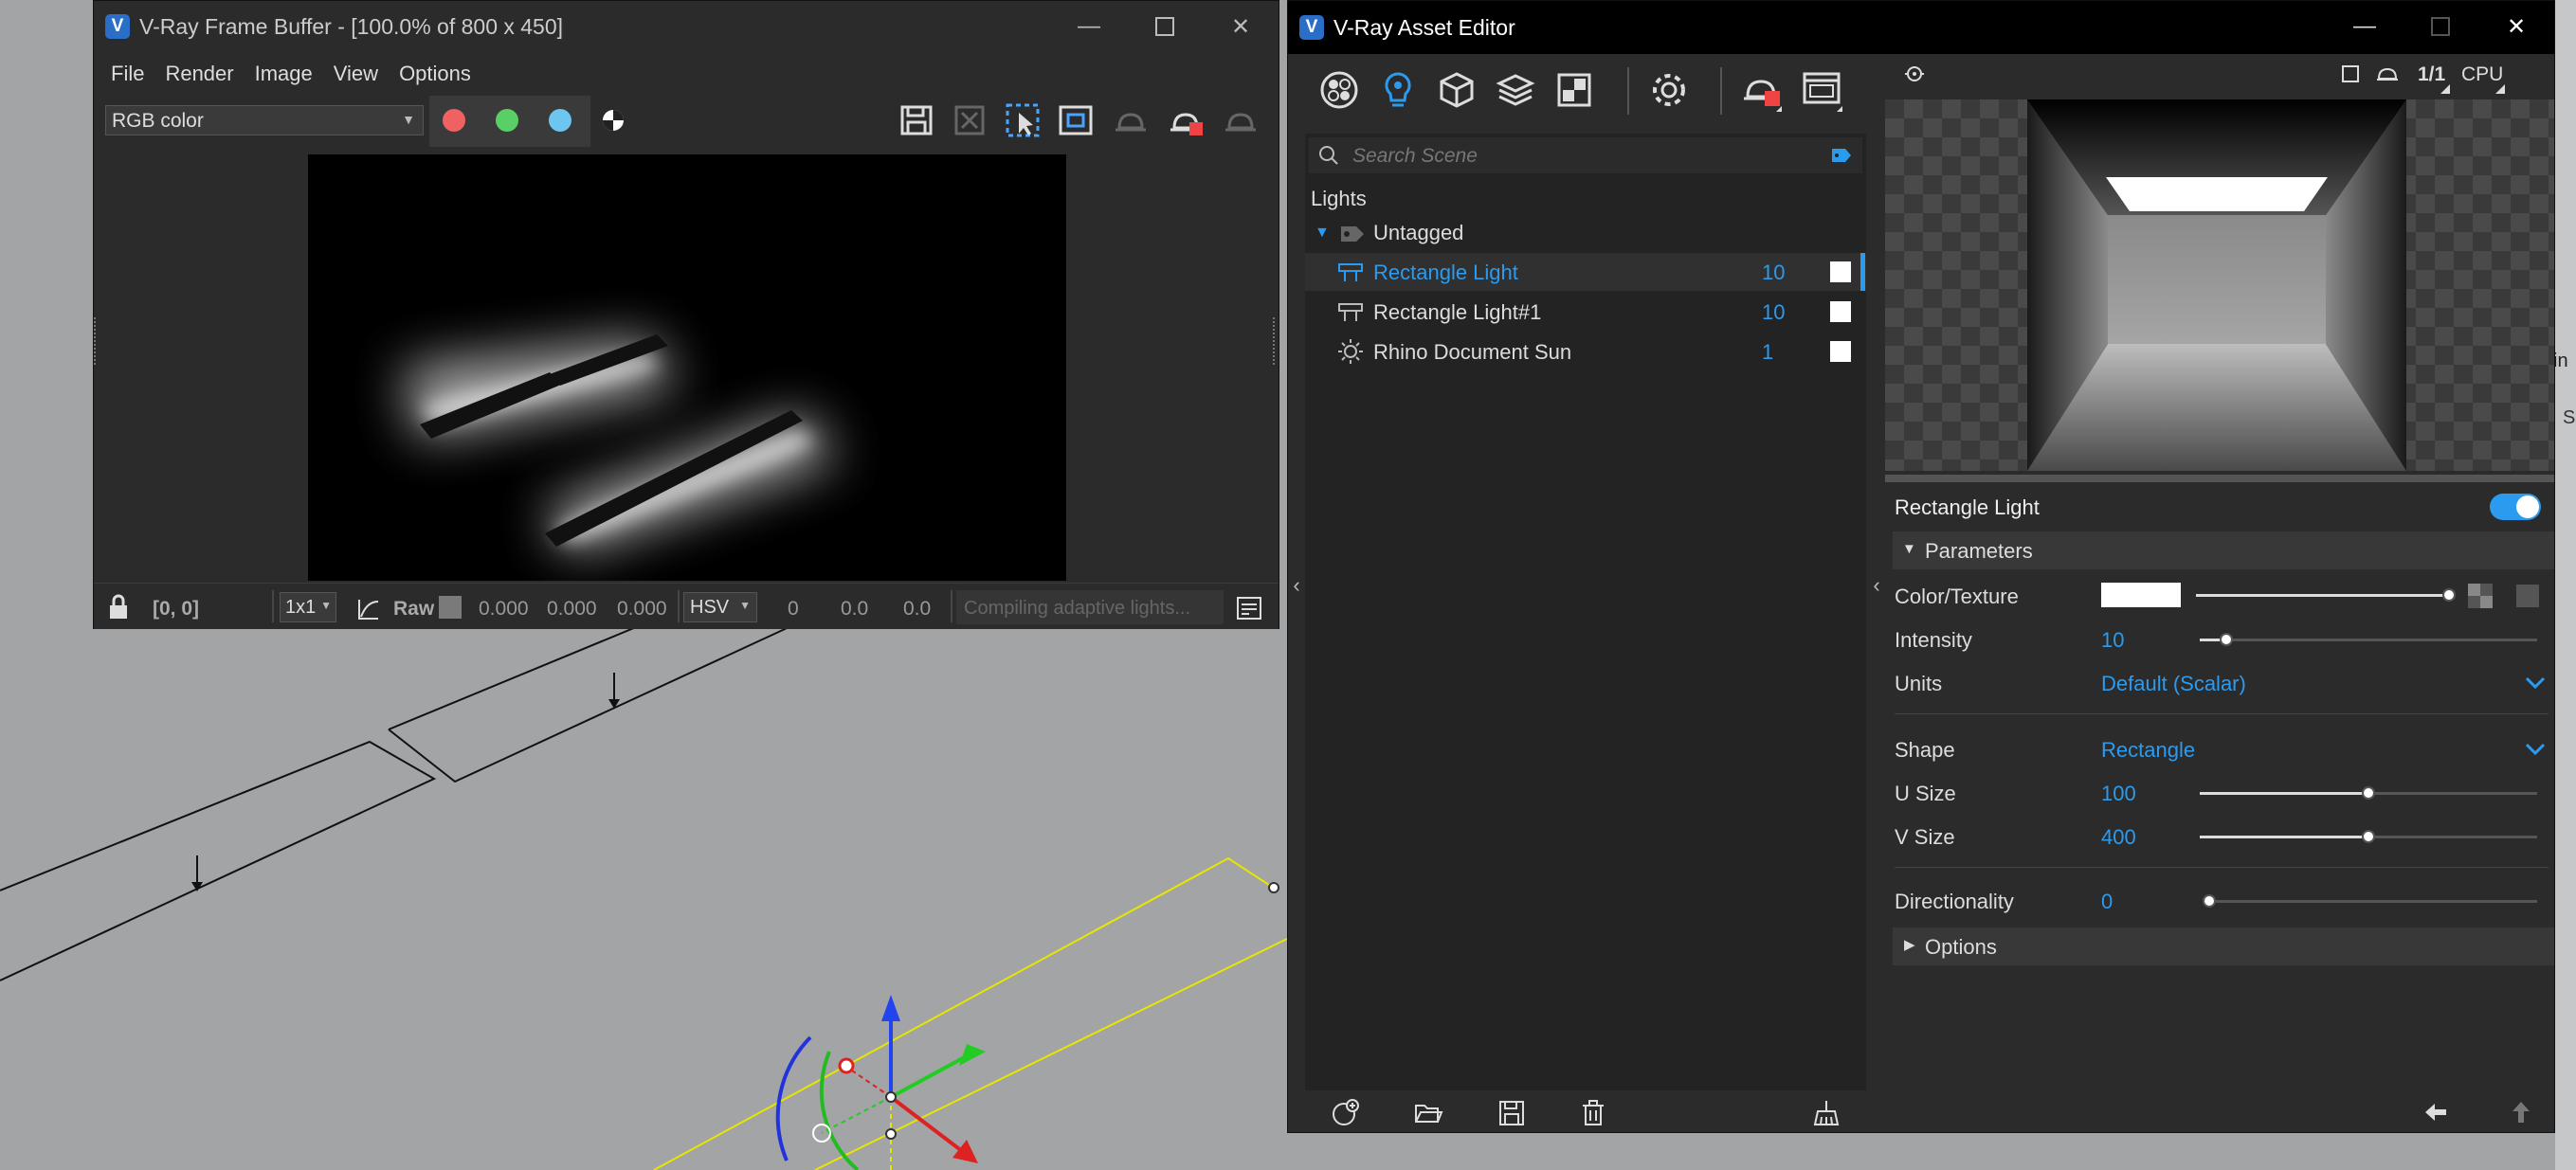  Describe the element at coordinates (2107, 902) in the screenshot. I see `directionality-value: 0` at that location.